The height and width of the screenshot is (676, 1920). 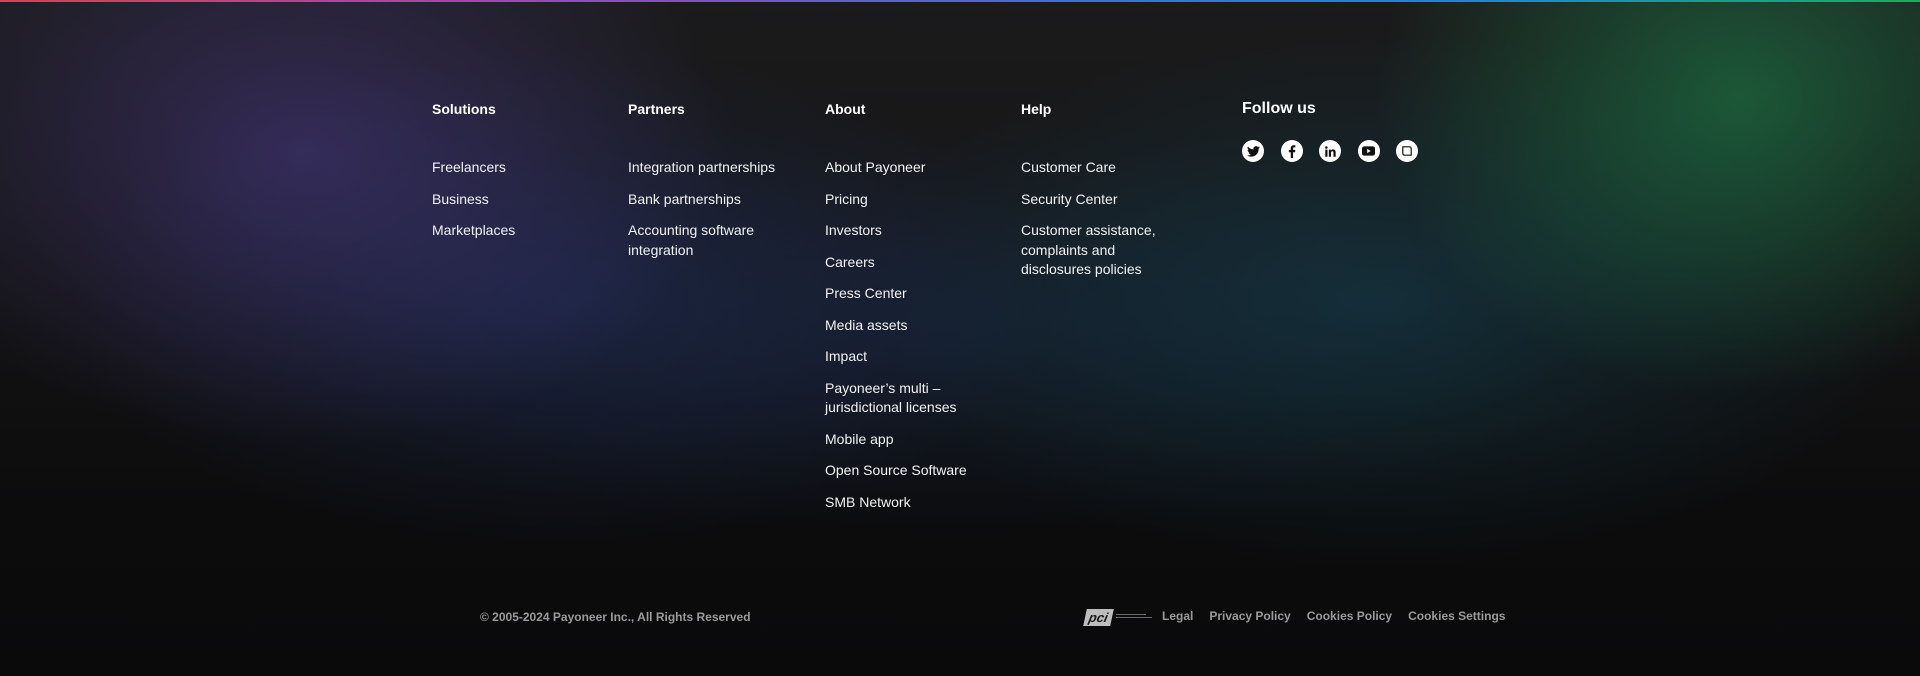 I want to click on cookies-settings-link: Cookies Settings, so click(x=1456, y=616).